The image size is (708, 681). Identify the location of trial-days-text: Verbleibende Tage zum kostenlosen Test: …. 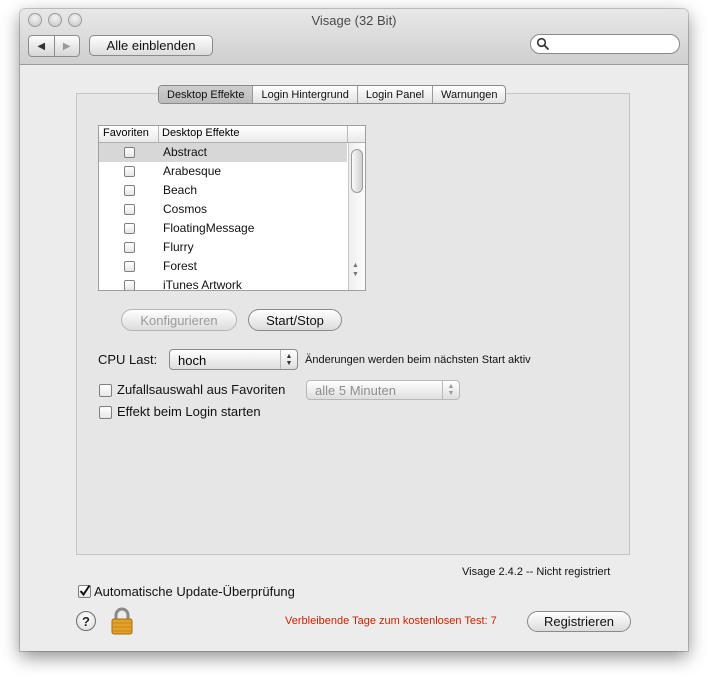
(391, 621).